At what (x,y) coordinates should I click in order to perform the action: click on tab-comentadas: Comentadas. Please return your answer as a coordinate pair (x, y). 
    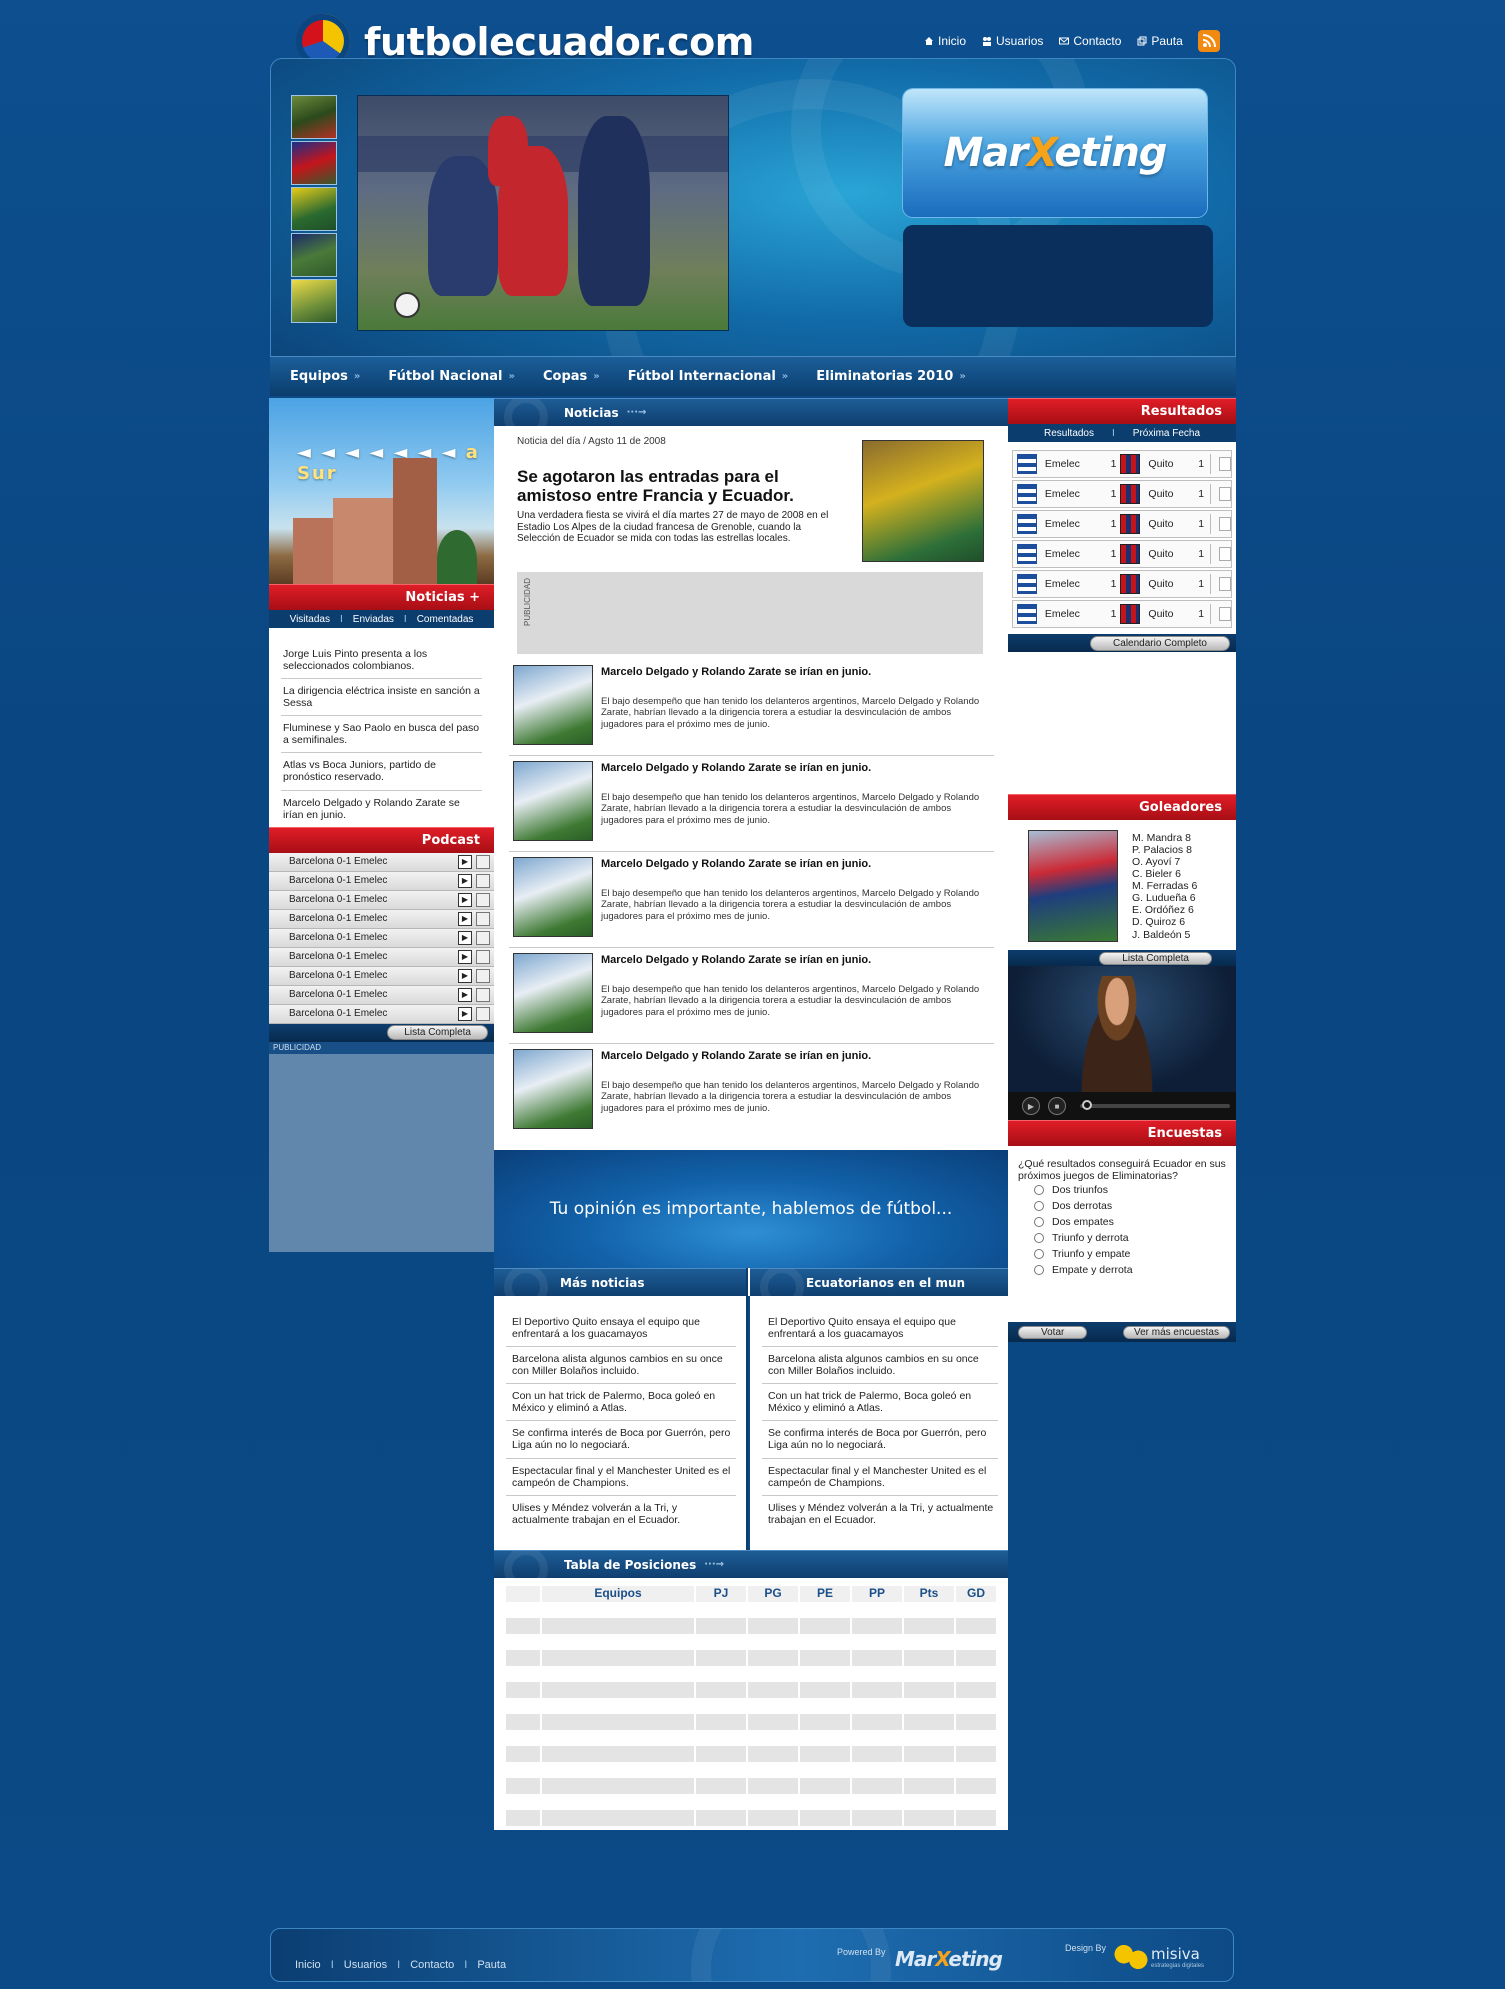
    Looking at the image, I should click on (445, 619).